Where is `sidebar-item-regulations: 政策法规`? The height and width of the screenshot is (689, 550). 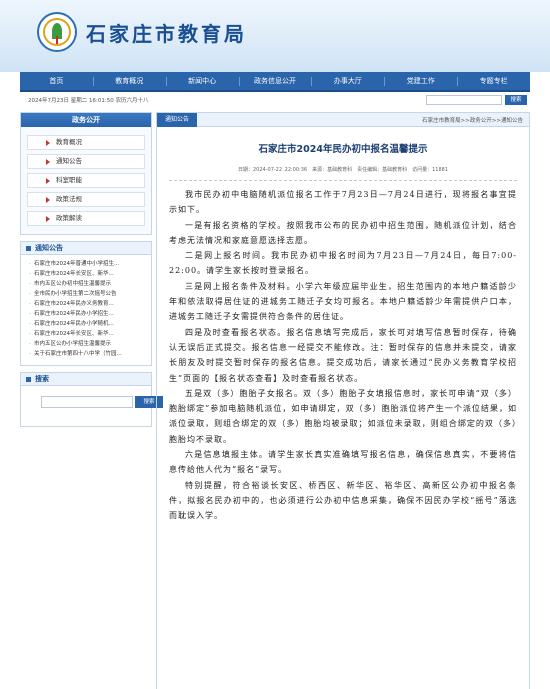 sidebar-item-regulations: 政策法规 is located at coordinates (86, 199).